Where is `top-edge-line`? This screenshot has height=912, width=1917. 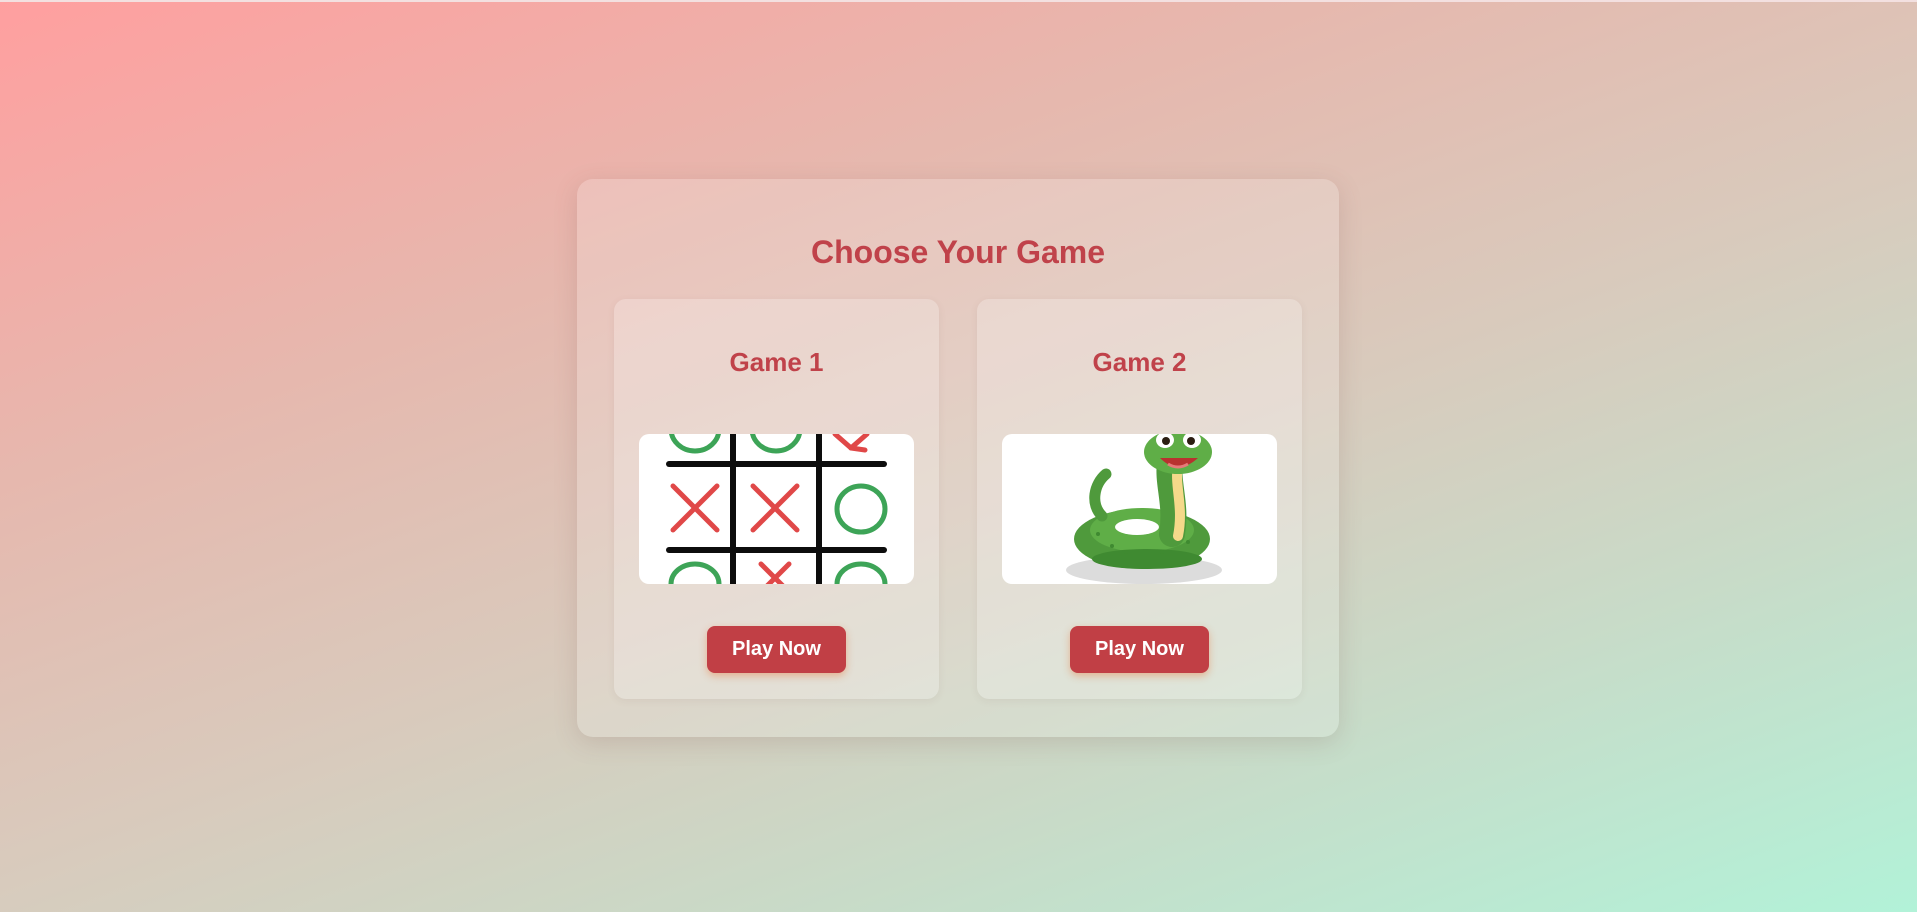 top-edge-line is located at coordinates (958, 1).